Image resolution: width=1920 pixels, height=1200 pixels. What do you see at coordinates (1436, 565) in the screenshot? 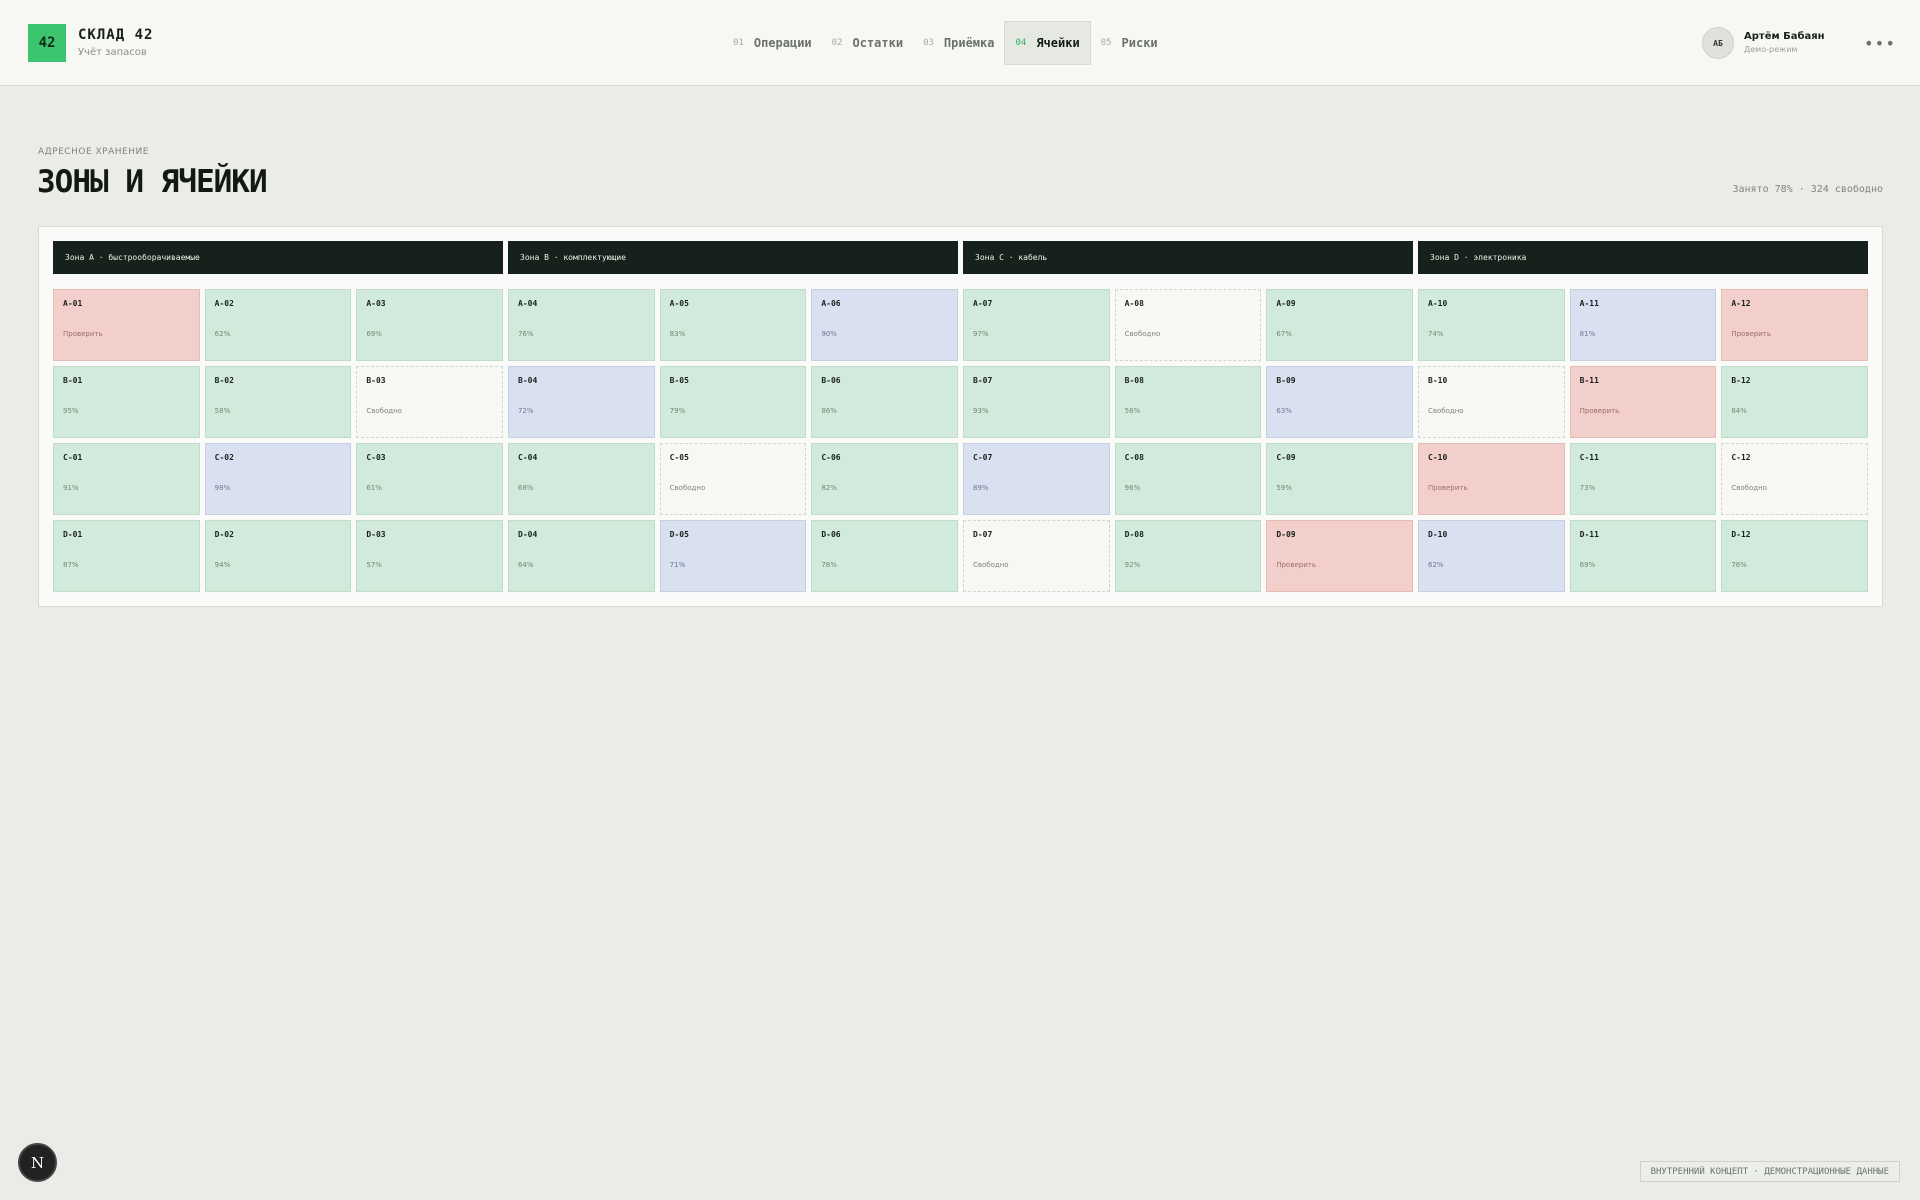
I see `cell-fill-value: 62%` at bounding box center [1436, 565].